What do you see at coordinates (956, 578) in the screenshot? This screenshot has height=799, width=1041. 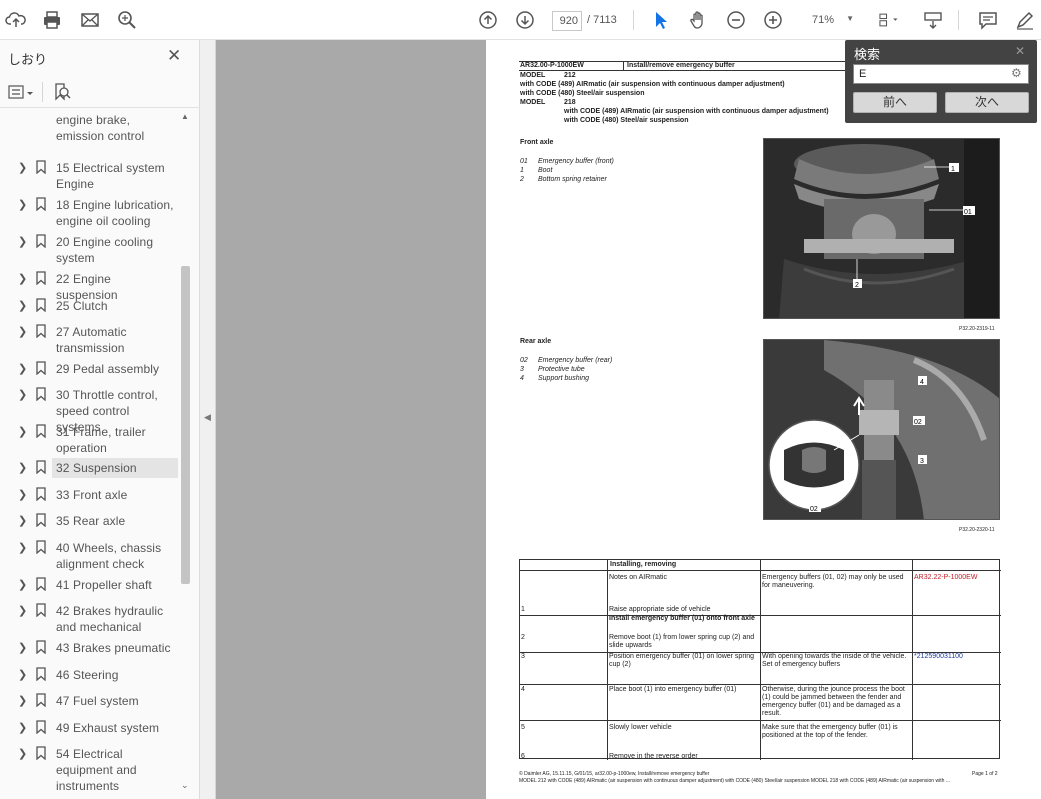 I see `row-reference: AR32.22-P-1000EW` at bounding box center [956, 578].